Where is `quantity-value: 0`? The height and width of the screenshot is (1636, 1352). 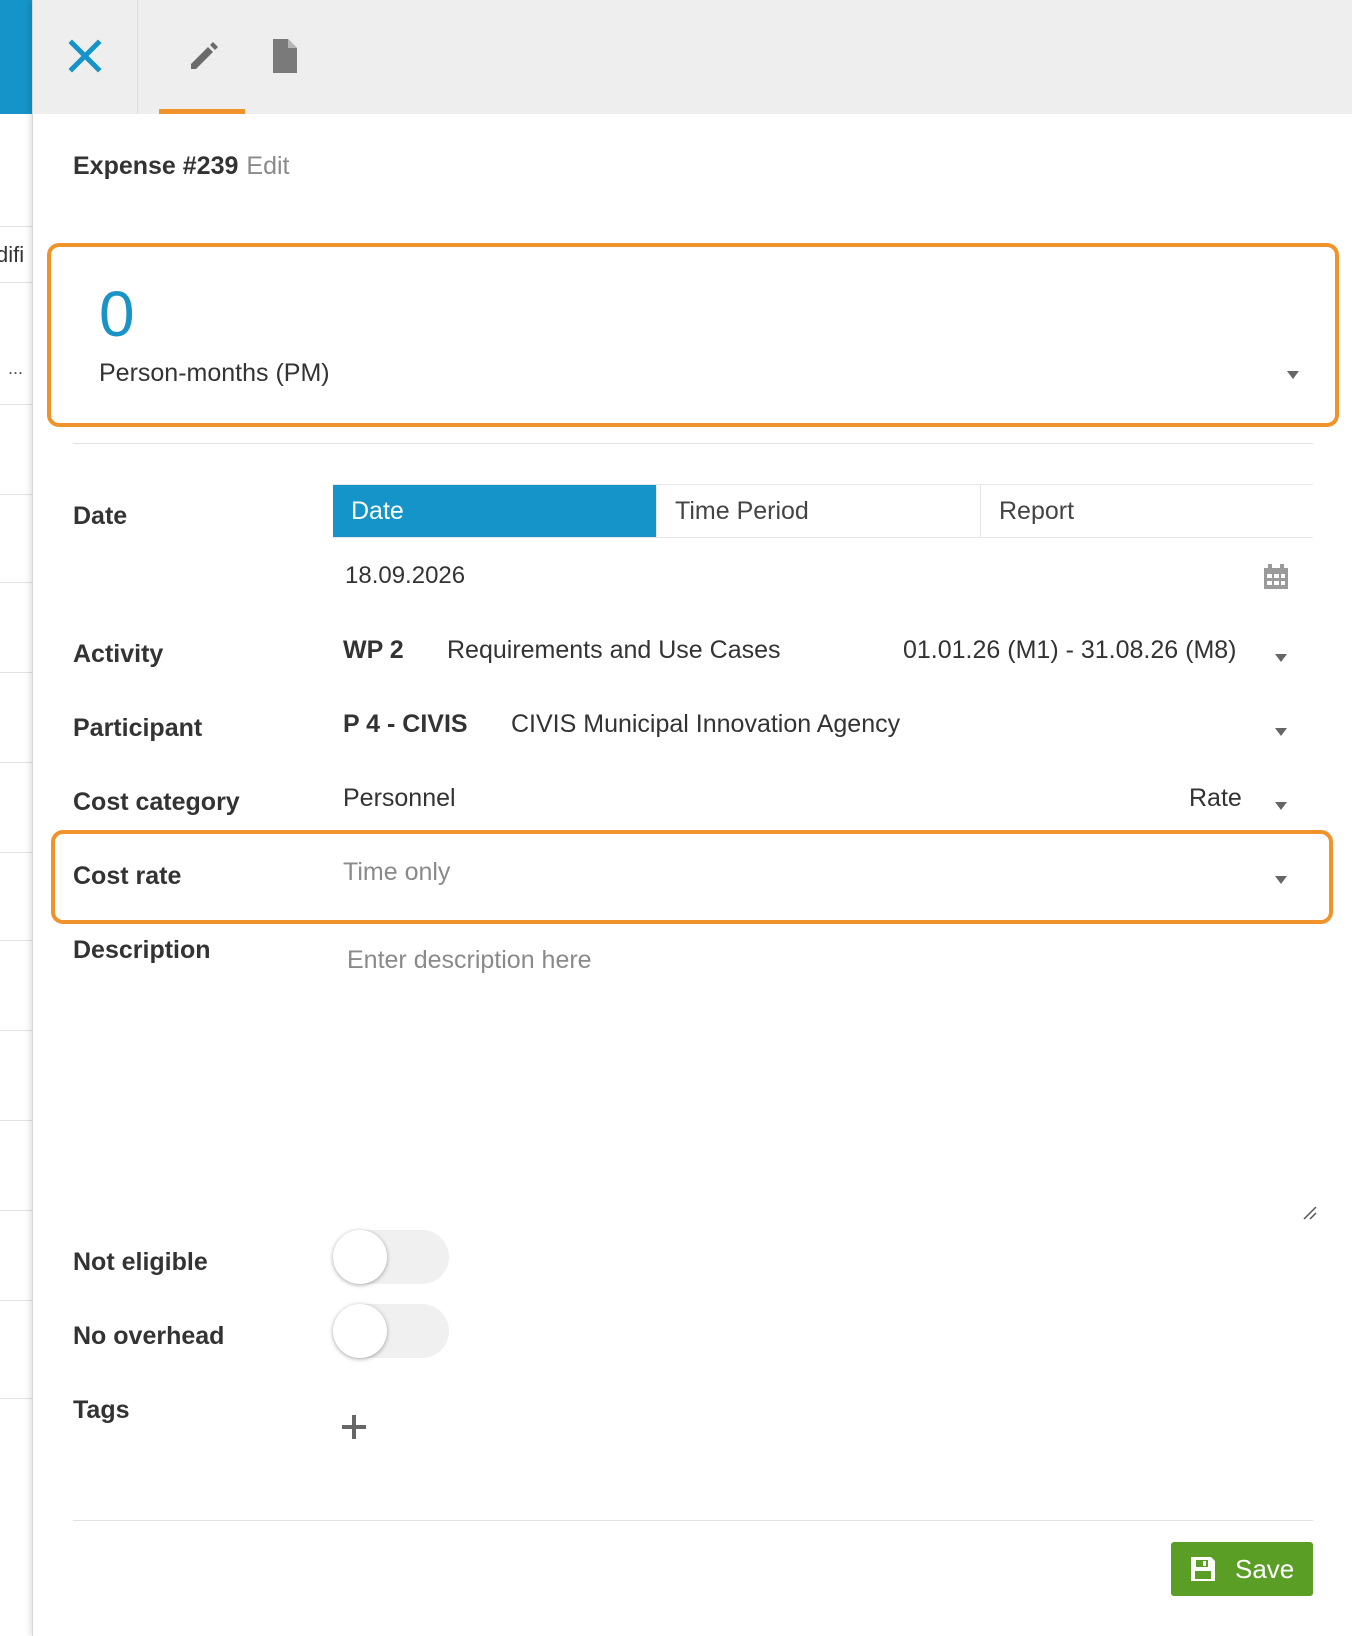
quantity-value: 0 is located at coordinates (117, 314).